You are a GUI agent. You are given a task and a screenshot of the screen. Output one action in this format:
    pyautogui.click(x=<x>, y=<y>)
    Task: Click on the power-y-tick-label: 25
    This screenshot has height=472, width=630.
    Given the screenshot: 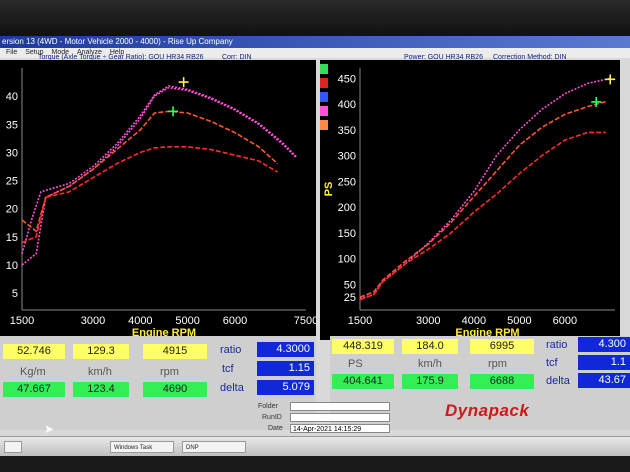 What is the action you would take?
    pyautogui.click(x=350, y=298)
    